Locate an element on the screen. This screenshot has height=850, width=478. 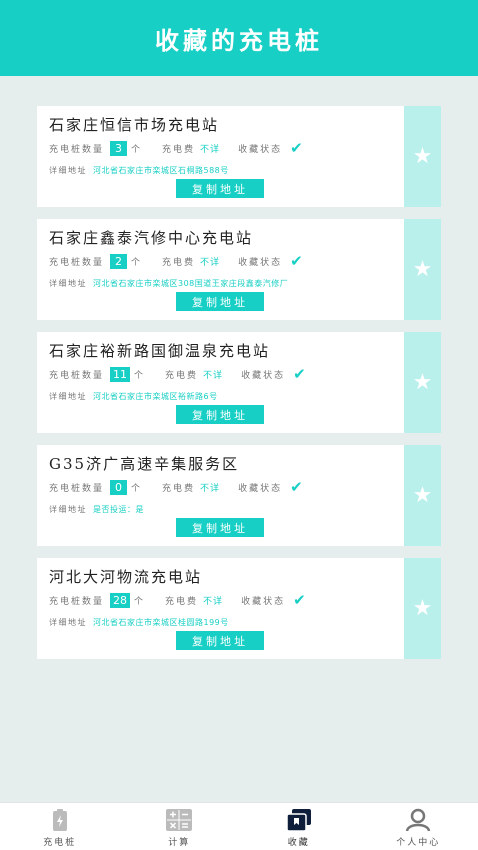
address-row: 详细地址 河北省石家庄市栾城区裕新路6号 is located at coordinates (221, 396).